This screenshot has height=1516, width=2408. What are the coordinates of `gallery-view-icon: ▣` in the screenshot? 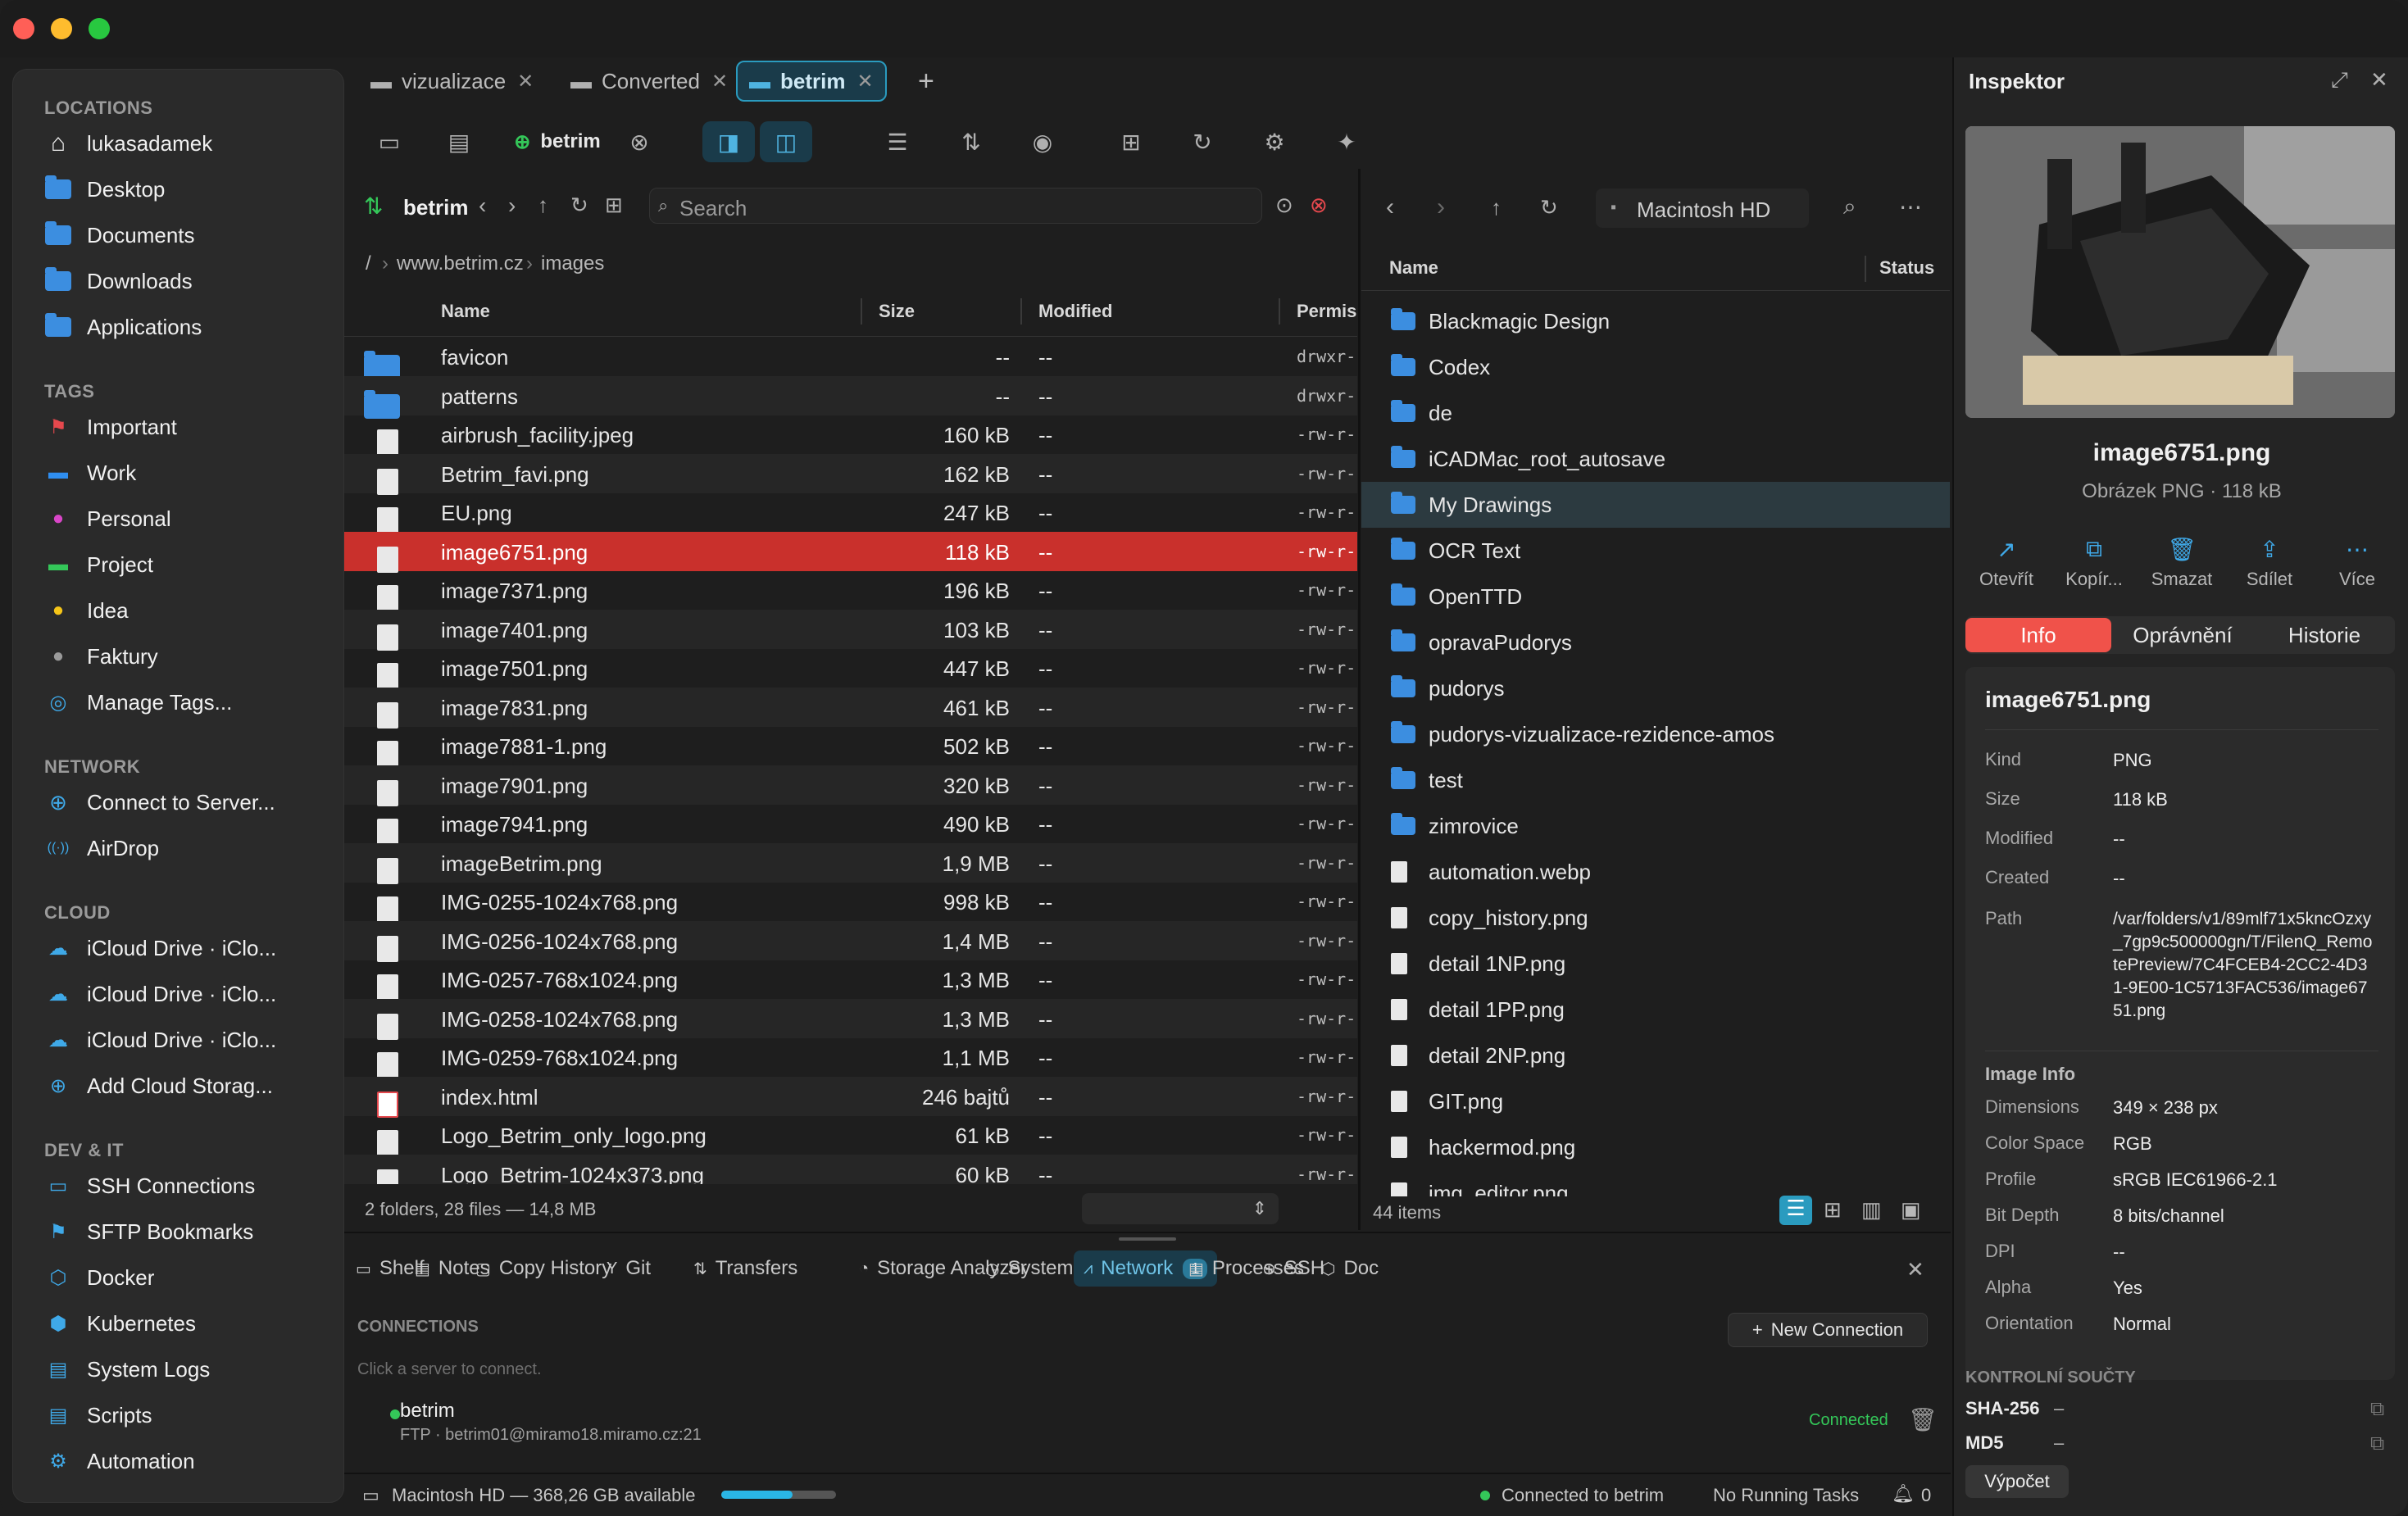 It's located at (1911, 1210).